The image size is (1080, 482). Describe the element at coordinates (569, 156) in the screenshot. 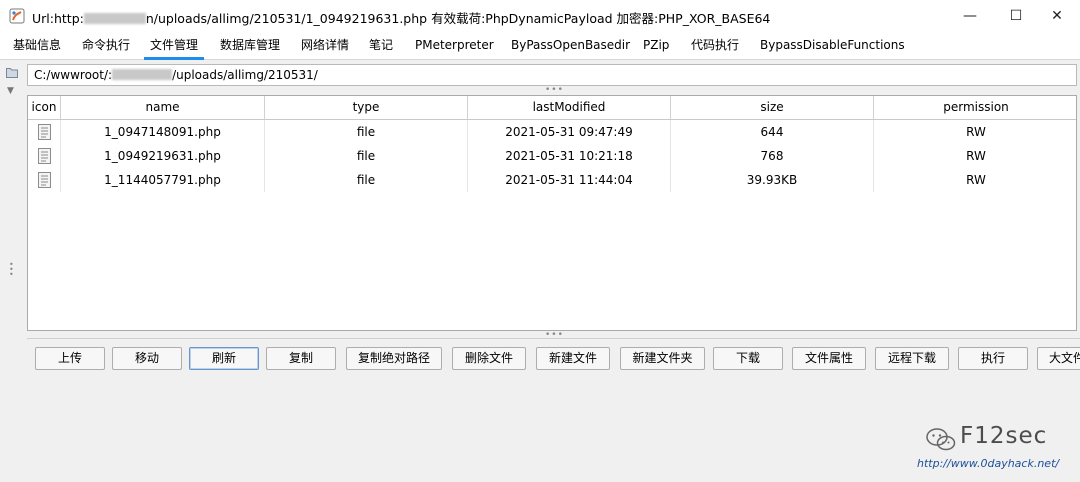

I see `file-last-modified: 2021-05-31 10:21:18` at that location.